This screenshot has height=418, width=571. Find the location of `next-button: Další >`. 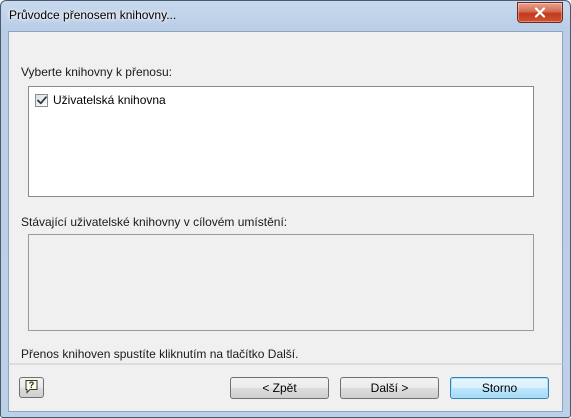

next-button: Další > is located at coordinates (389, 388).